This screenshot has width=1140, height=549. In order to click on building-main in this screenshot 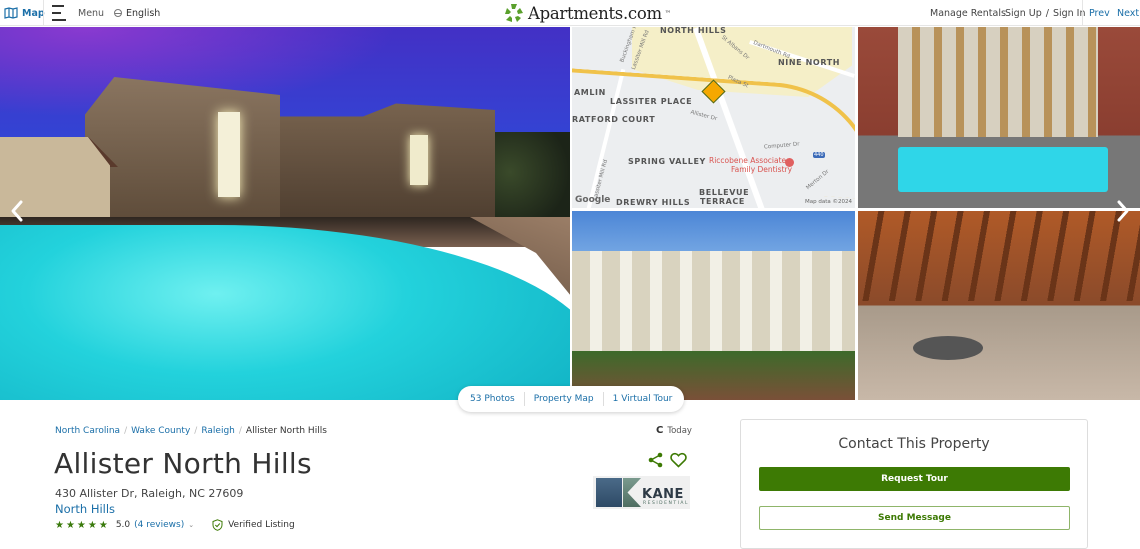, I will do `click(182, 152)`.